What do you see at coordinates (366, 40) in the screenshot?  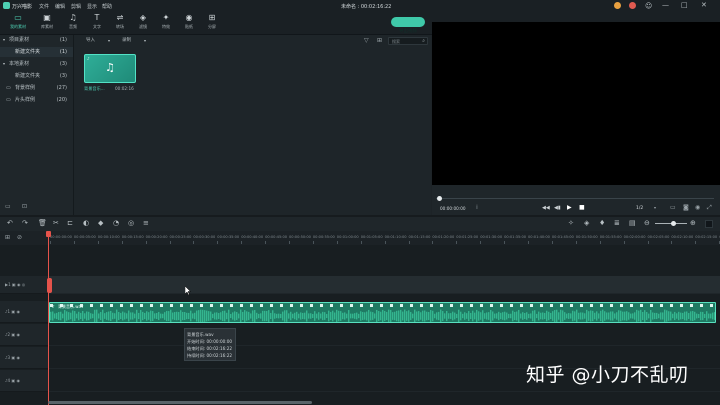 I see `filter-icon: ▽` at bounding box center [366, 40].